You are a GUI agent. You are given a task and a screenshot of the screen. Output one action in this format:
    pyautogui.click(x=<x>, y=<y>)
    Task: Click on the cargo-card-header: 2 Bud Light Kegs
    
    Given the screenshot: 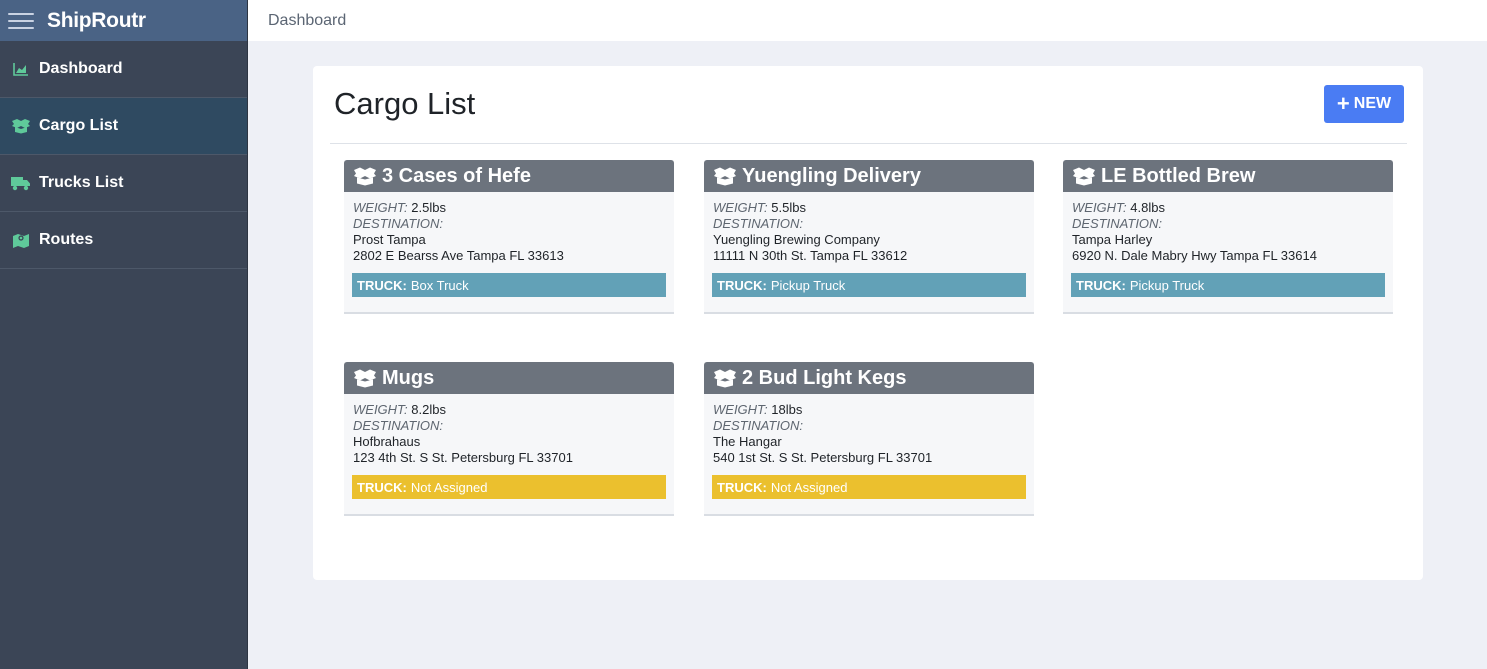 What is the action you would take?
    pyautogui.click(x=869, y=378)
    